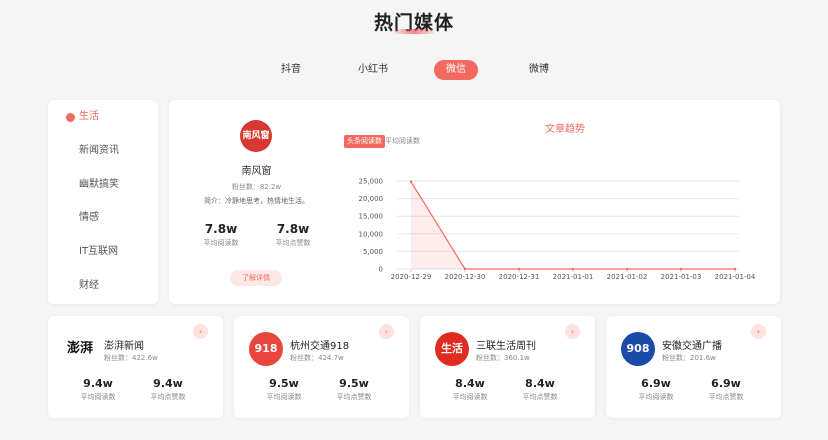 Image resolution: width=828 pixels, height=440 pixels. Describe the element at coordinates (371, 199) in the screenshot. I see `y-tick-label: 20,000` at that location.